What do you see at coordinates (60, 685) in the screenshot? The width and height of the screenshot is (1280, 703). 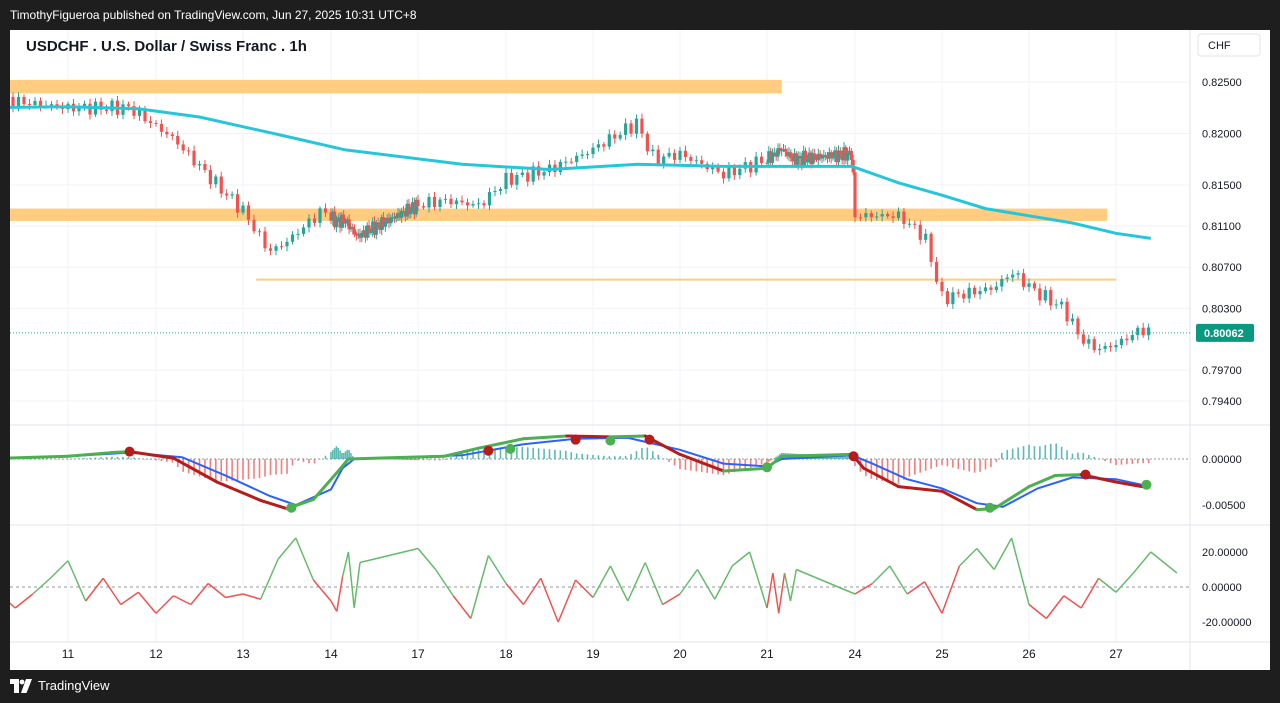 I see `tradingview-brand: TradingView` at bounding box center [60, 685].